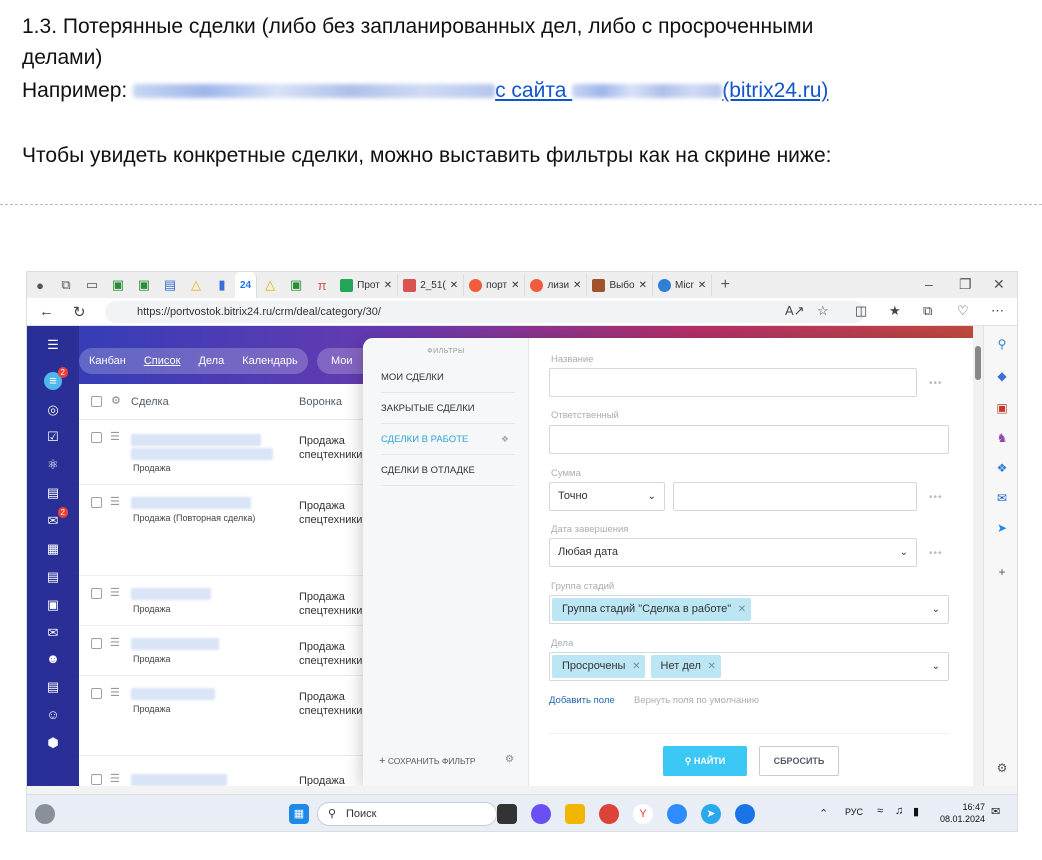  I want to click on outlook-icon: ✉, so click(1002, 498).